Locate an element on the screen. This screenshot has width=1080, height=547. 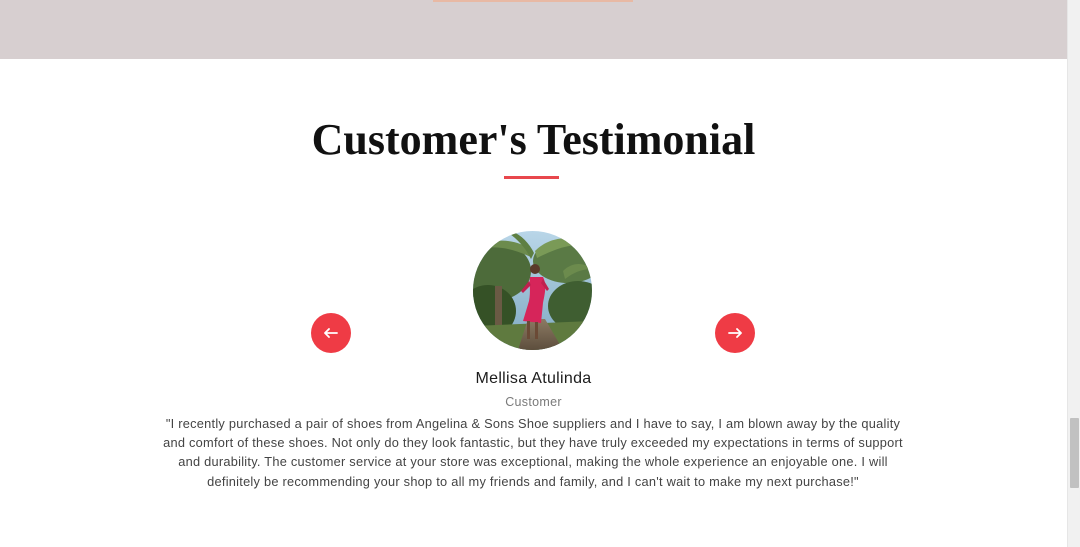
customer-avatar is located at coordinates (532, 290).